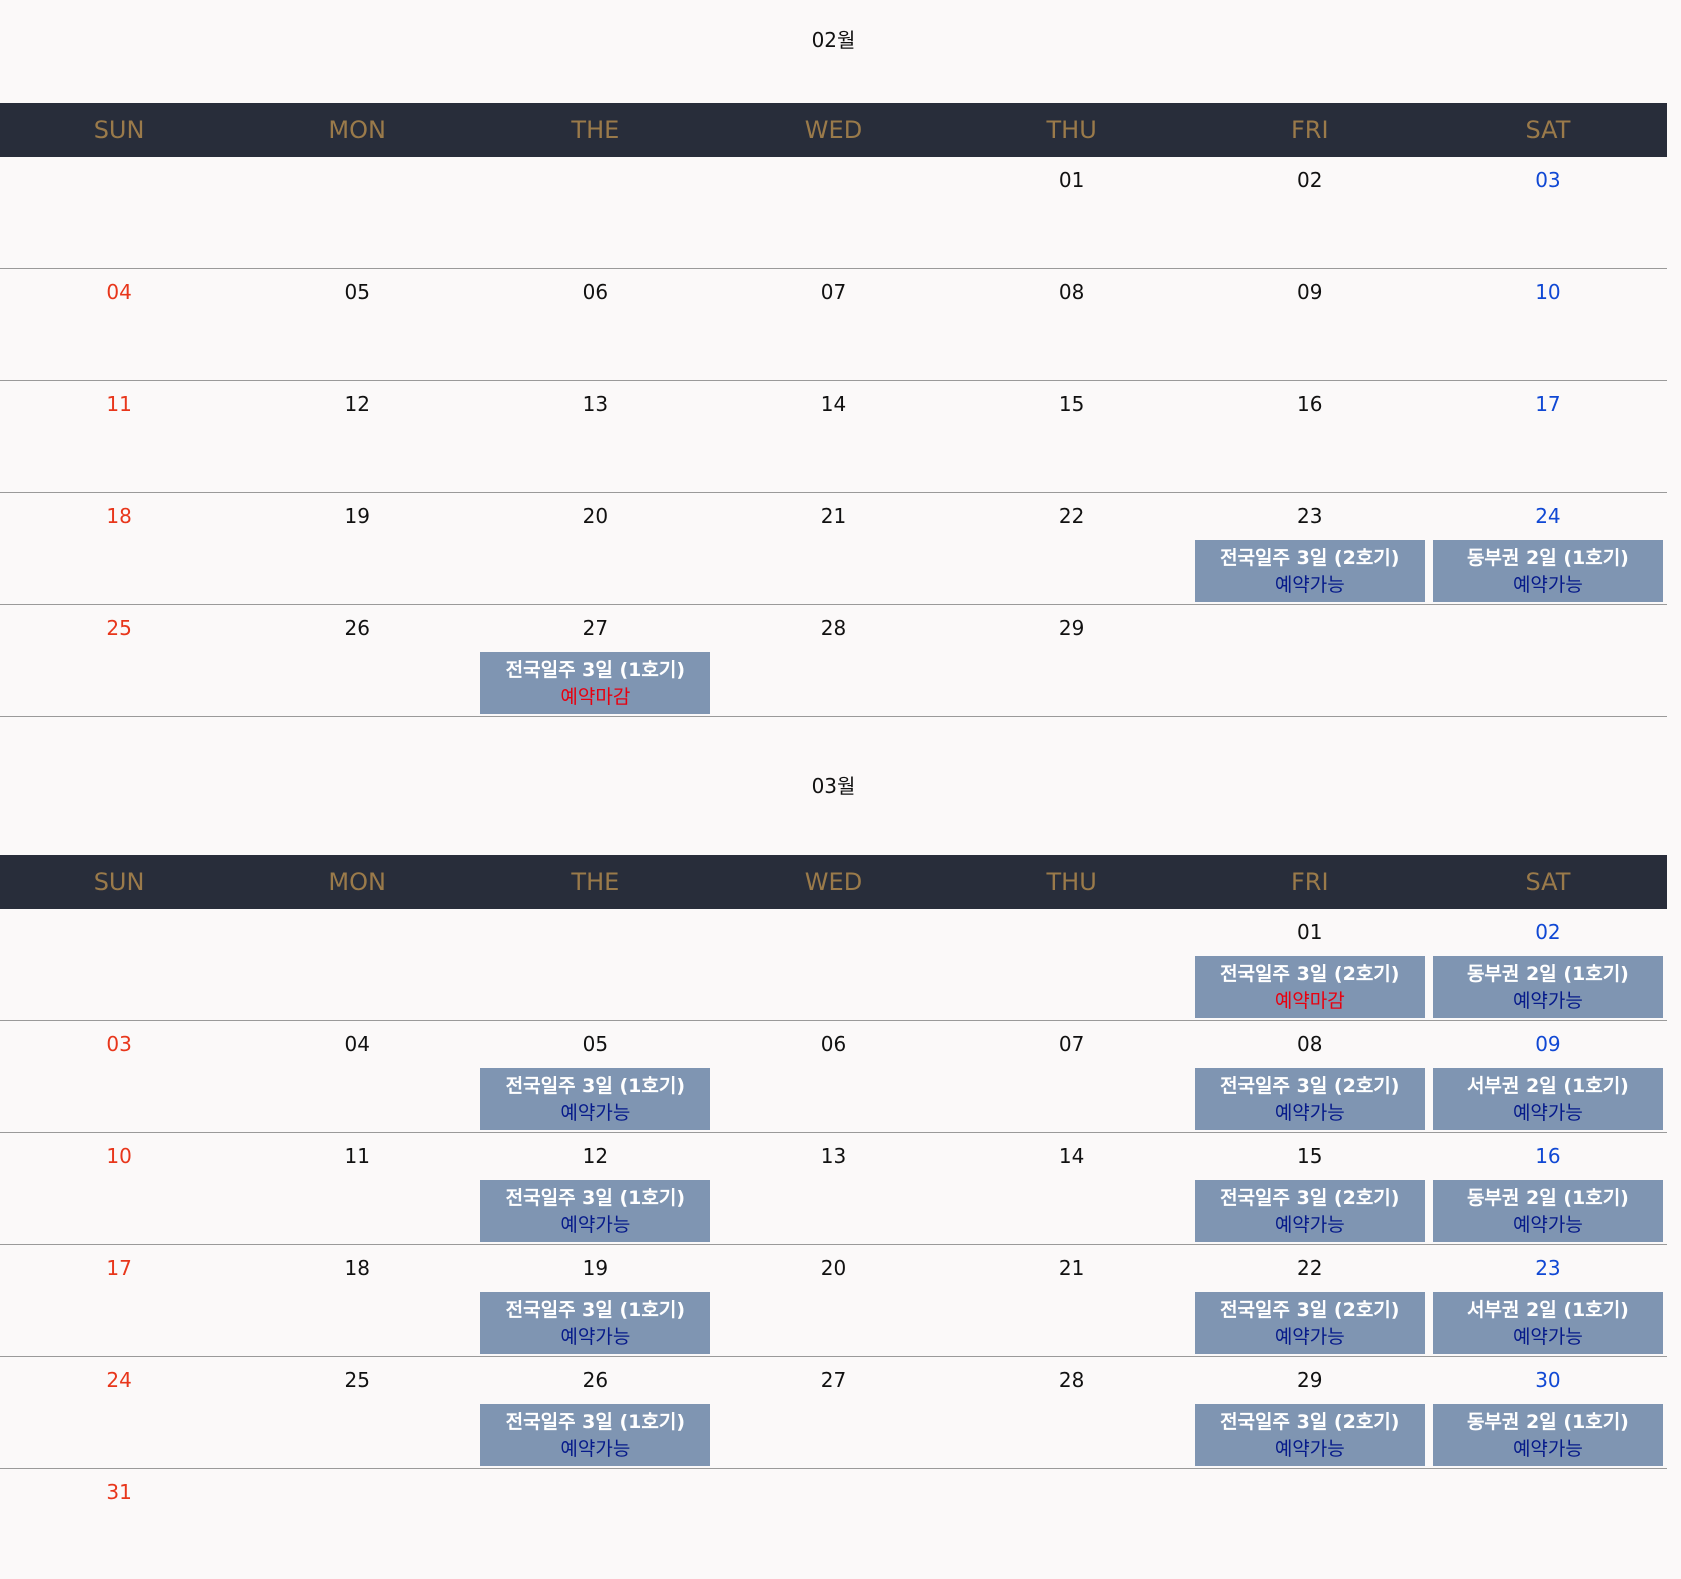  Describe the element at coordinates (1310, 436) in the screenshot. I see `day-cell: 16` at that location.